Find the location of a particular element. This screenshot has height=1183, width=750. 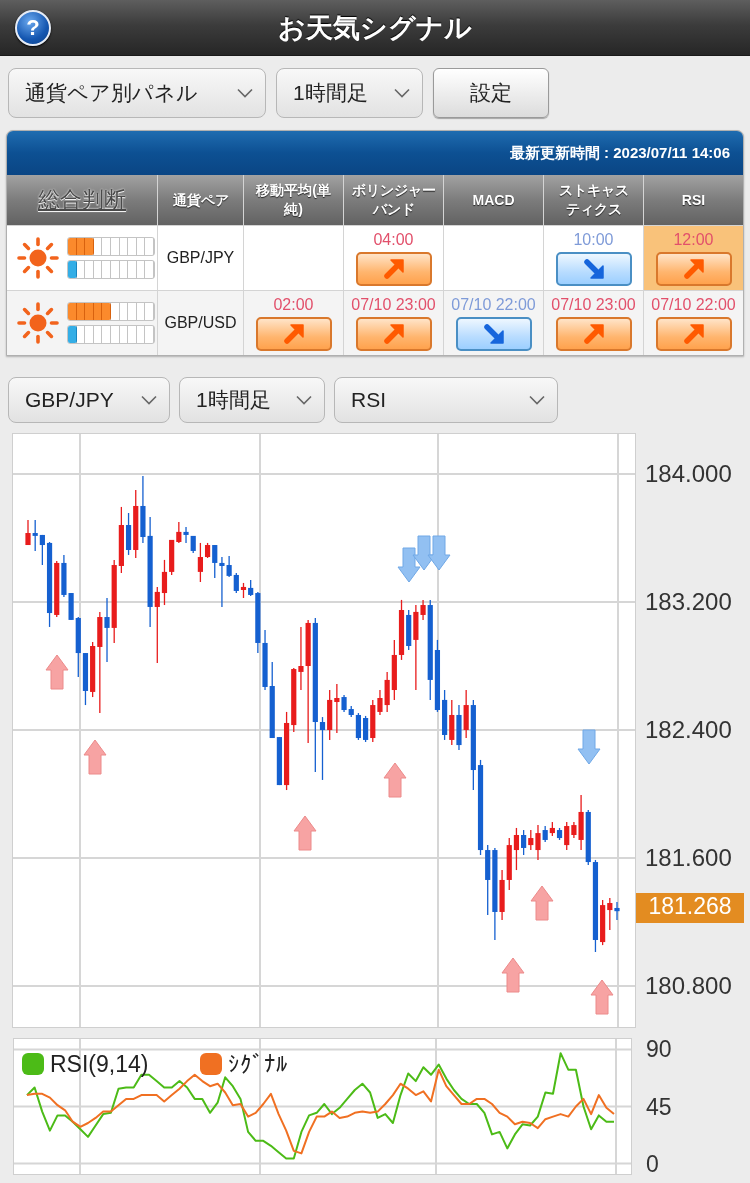

price-axis-label: 182.400 is located at coordinates (688, 730).